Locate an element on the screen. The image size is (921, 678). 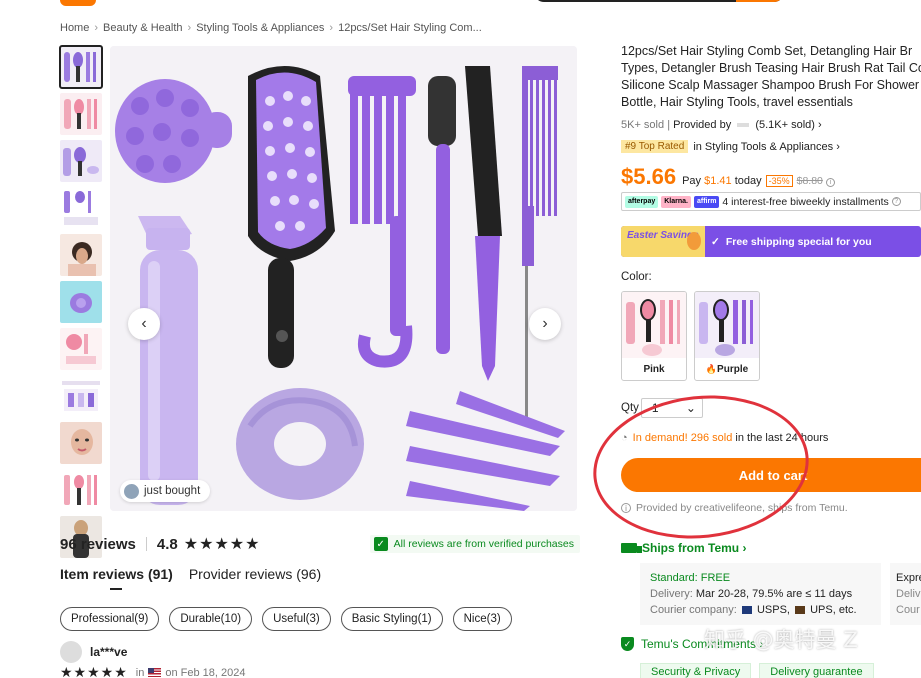
just-bought-label: just bought is located at coordinates (172, 491).